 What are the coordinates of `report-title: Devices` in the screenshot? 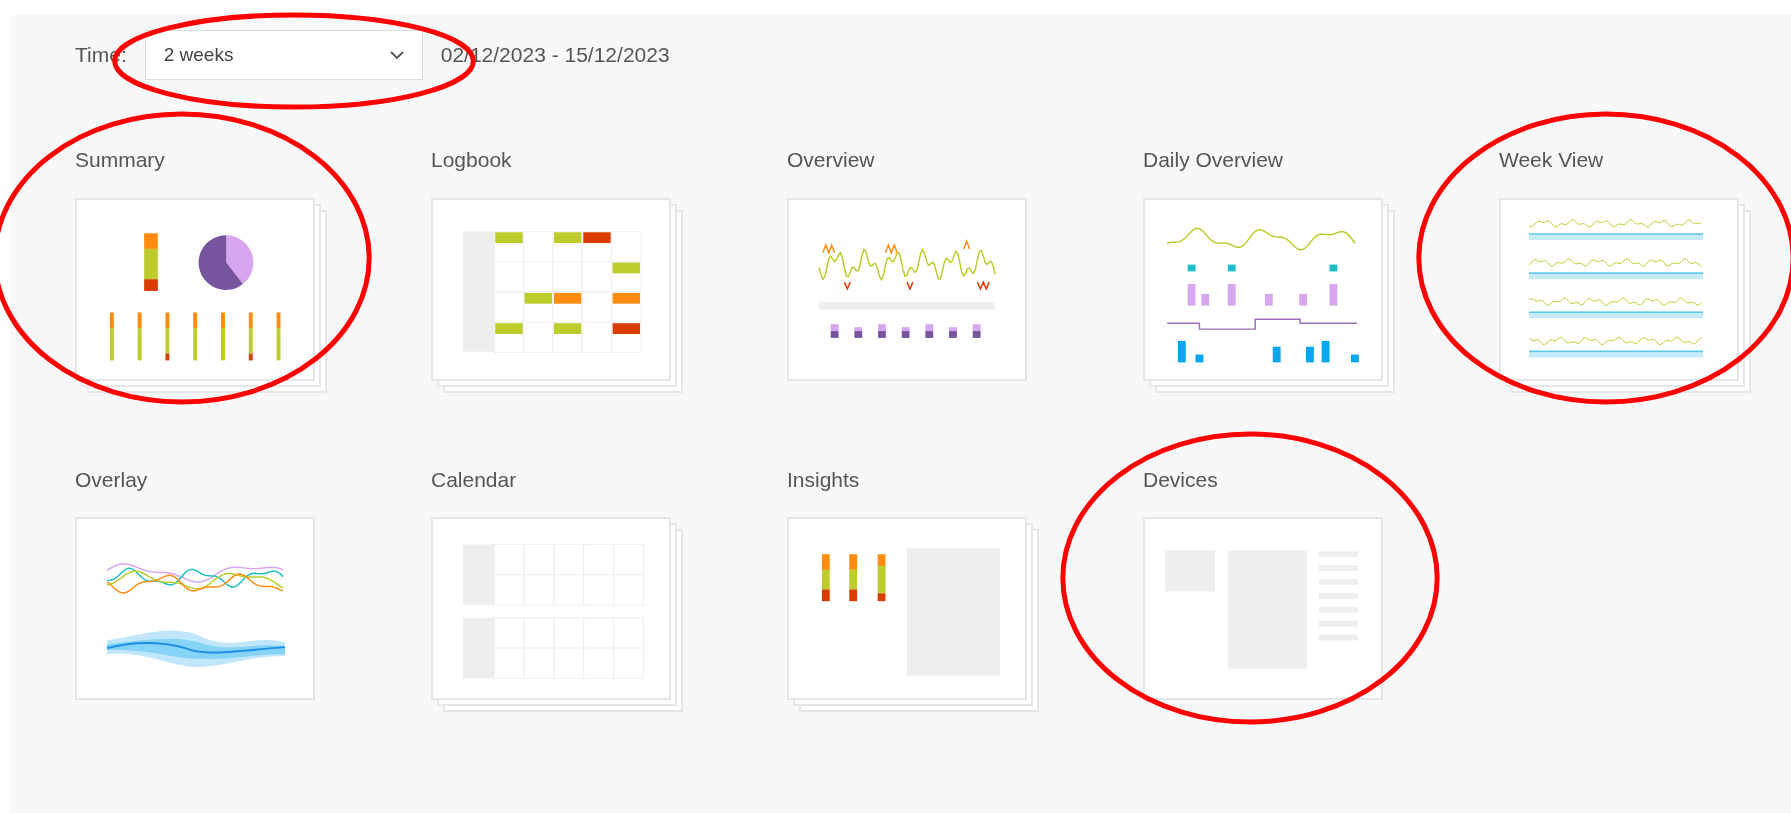 It's located at (1181, 479).